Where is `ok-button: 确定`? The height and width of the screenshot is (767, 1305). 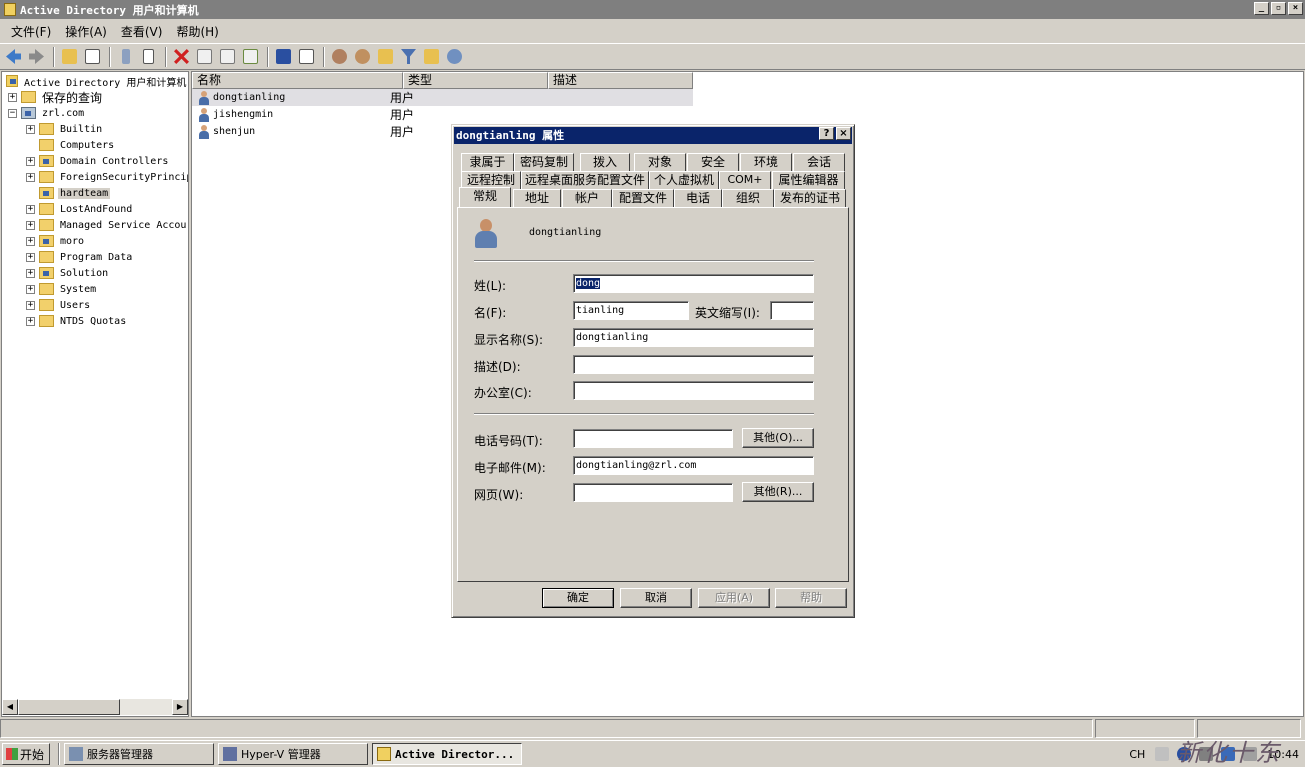 ok-button: 确定 is located at coordinates (578, 598).